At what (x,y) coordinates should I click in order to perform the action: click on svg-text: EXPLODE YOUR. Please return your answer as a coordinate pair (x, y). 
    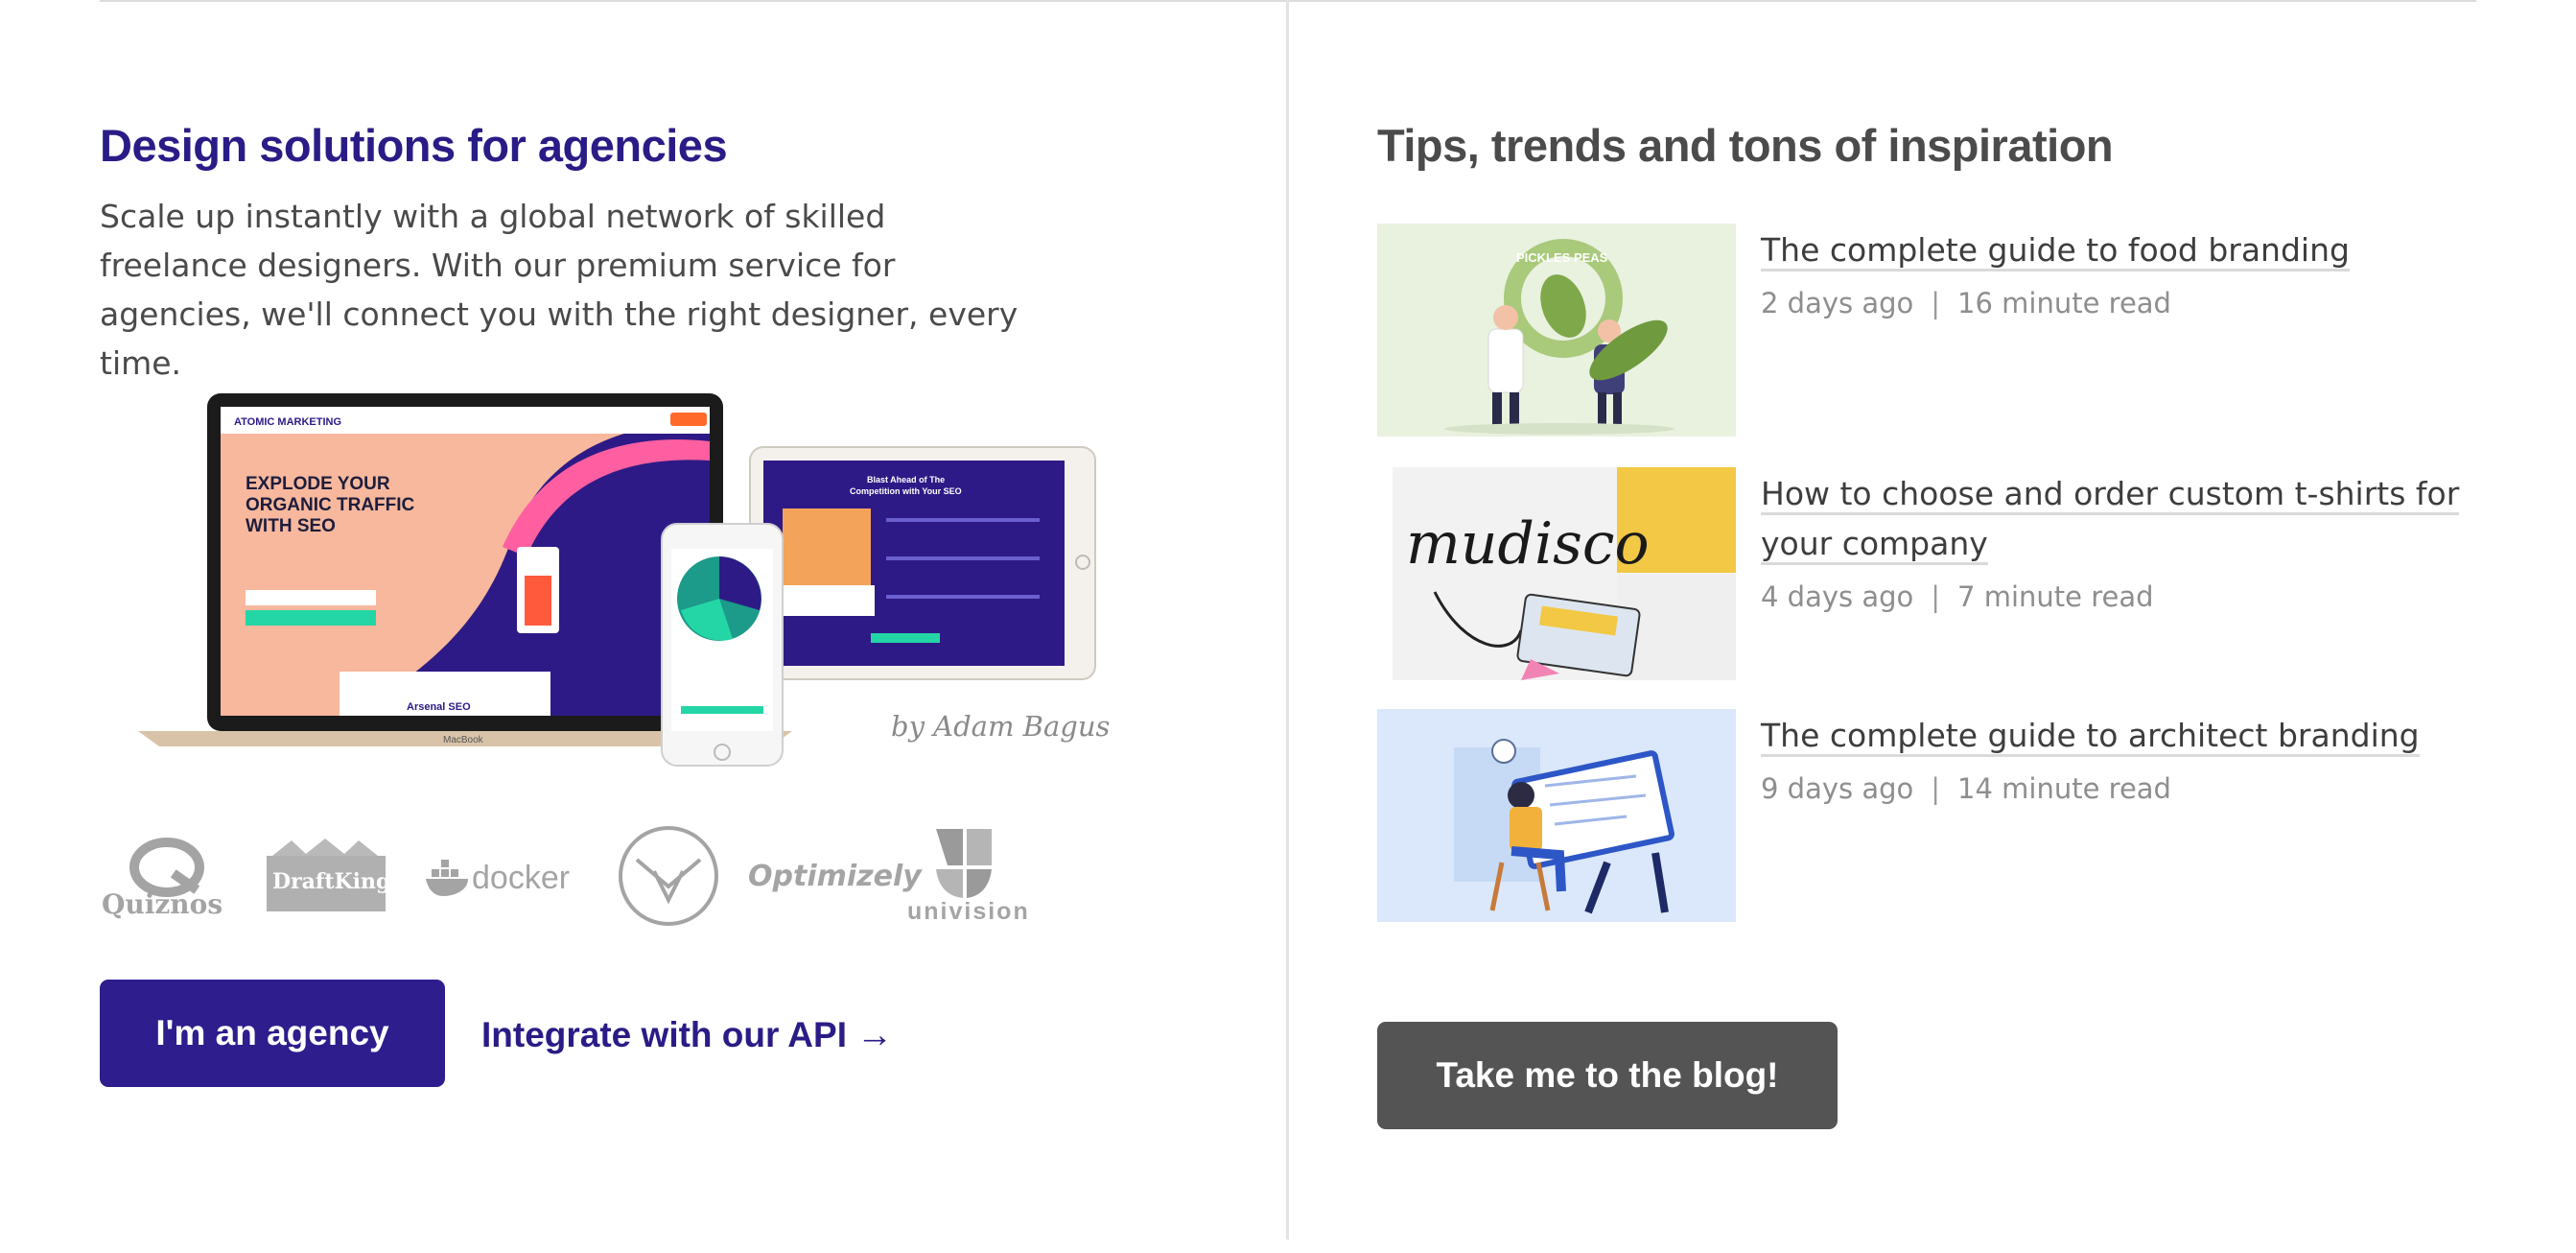
    Looking at the image, I should click on (318, 484).